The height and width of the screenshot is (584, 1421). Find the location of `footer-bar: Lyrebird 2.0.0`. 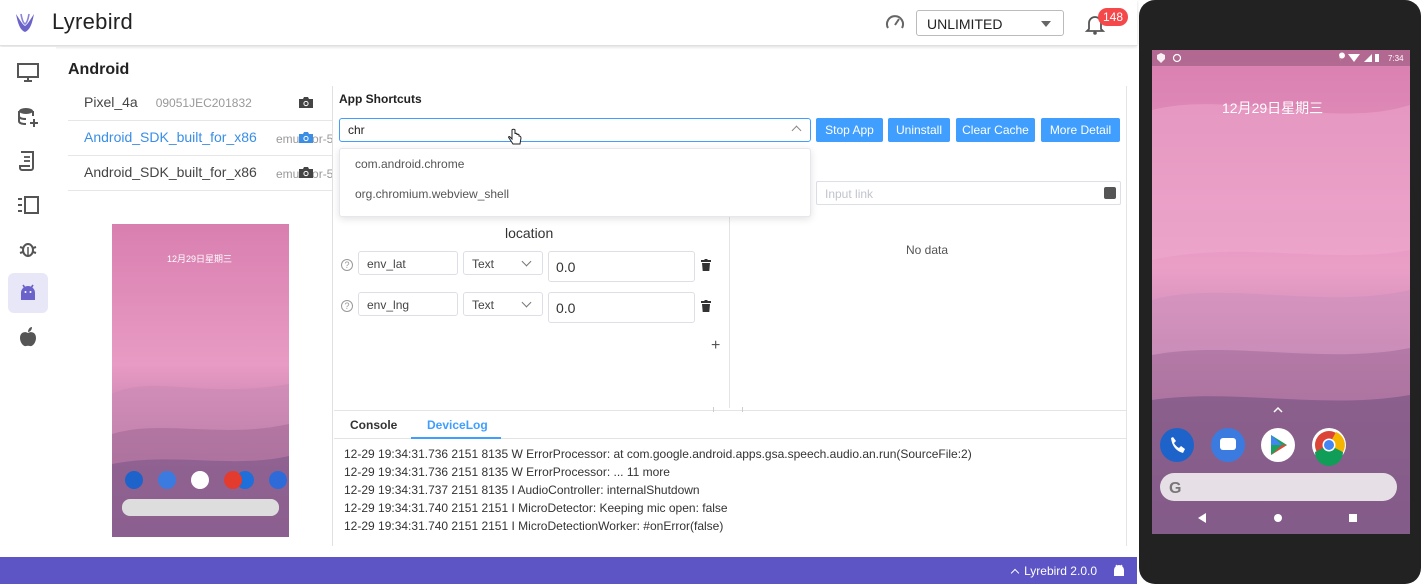

footer-bar: Lyrebird 2.0.0 is located at coordinates (568, 570).